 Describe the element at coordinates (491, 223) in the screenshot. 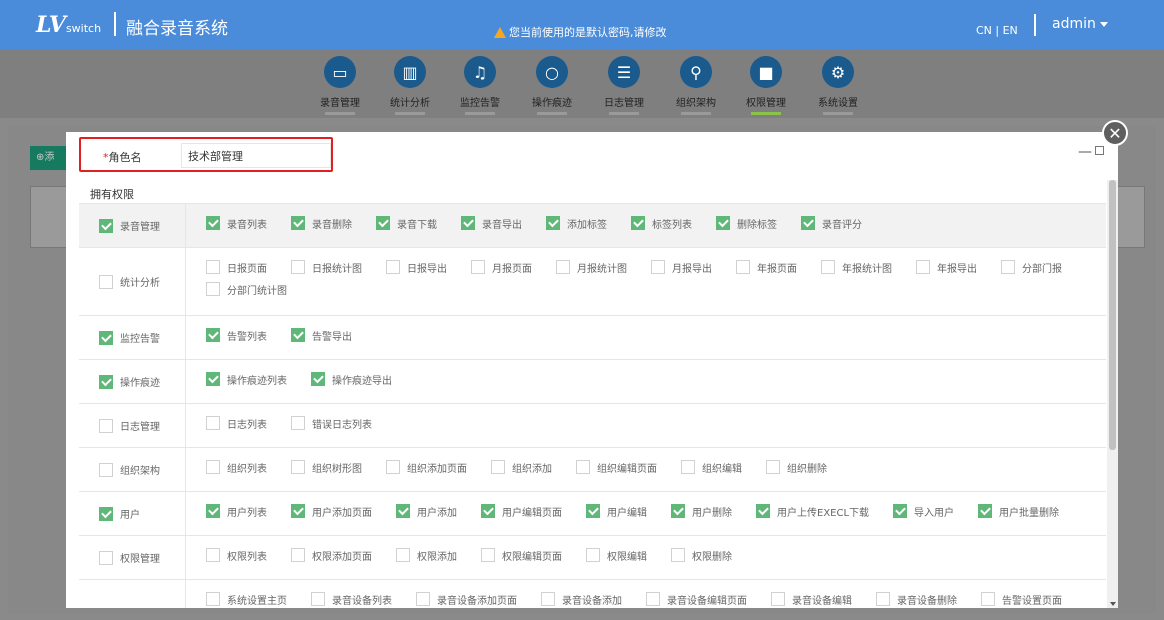

I see `permission-checkbox: 录音导出` at that location.